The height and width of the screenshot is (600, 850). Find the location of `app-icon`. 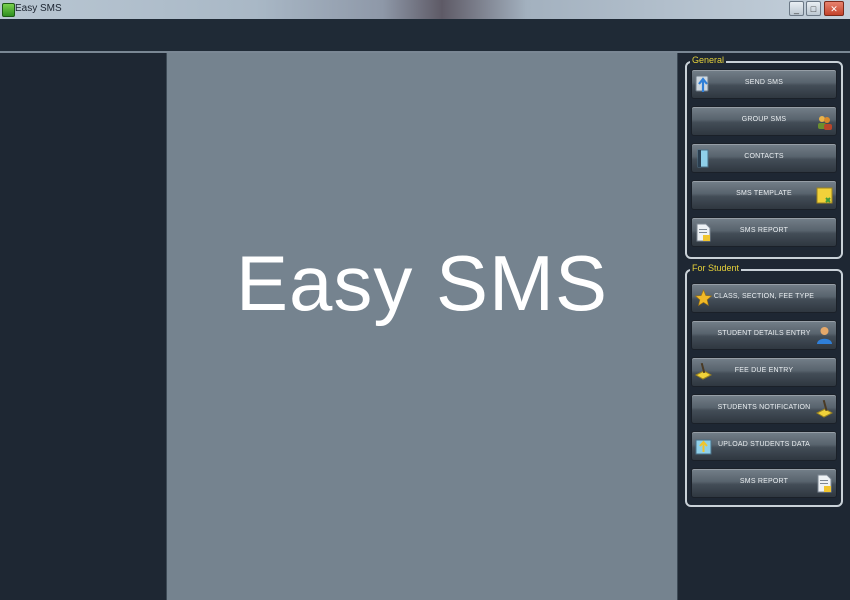

app-icon is located at coordinates (8, 10).